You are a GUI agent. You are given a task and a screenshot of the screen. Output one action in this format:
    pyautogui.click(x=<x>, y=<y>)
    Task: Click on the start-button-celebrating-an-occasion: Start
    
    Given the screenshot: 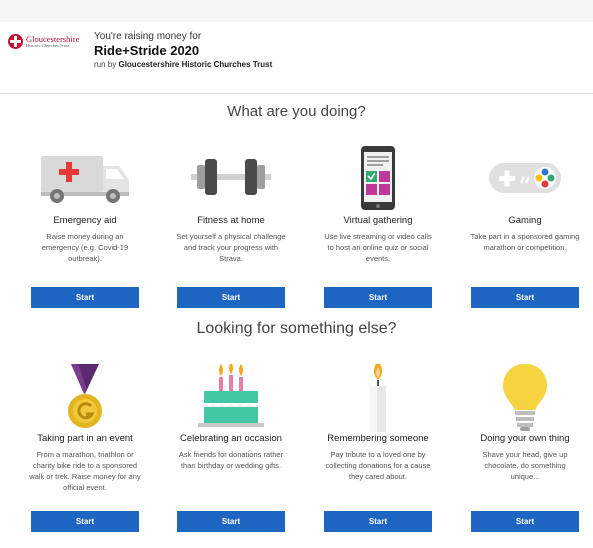 What is the action you would take?
    pyautogui.click(x=231, y=521)
    